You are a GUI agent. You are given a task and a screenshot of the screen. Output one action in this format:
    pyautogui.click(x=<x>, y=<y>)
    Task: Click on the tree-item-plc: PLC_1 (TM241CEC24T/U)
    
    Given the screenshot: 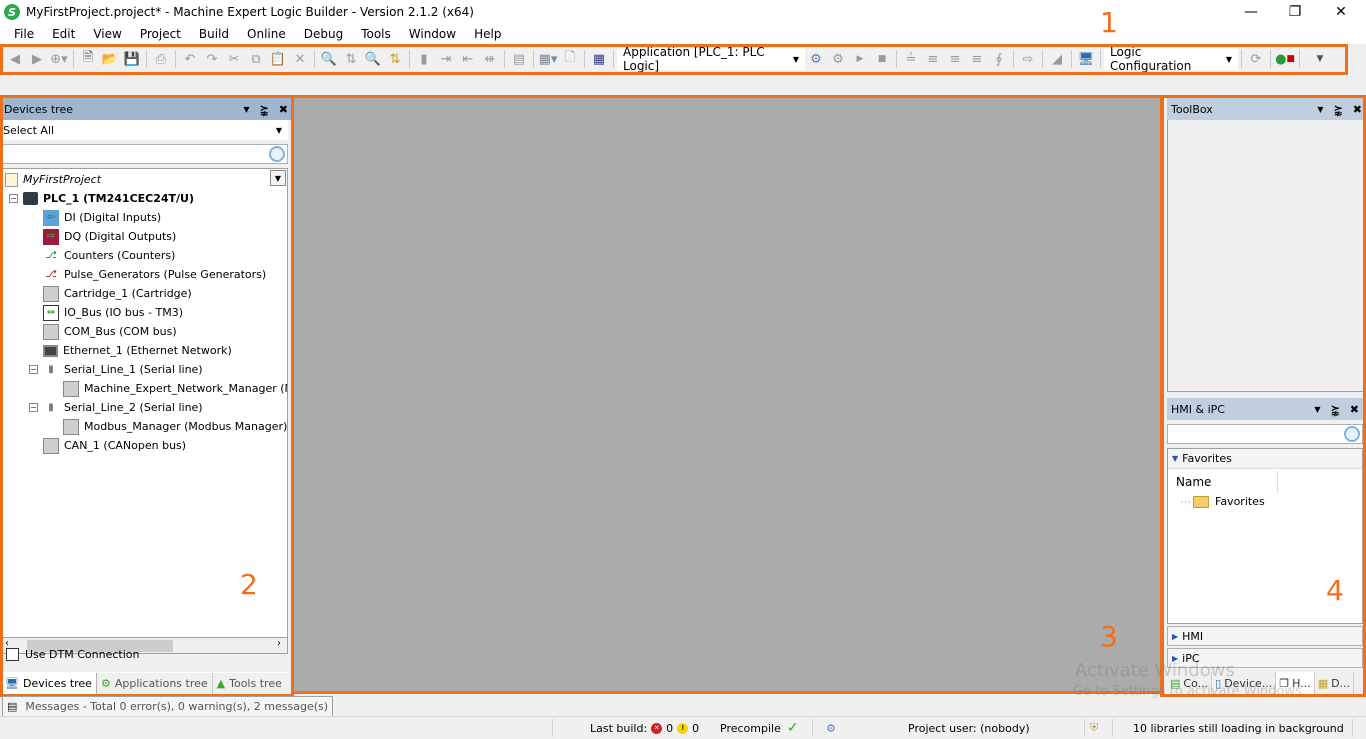 What is the action you would take?
    pyautogui.click(x=108, y=198)
    